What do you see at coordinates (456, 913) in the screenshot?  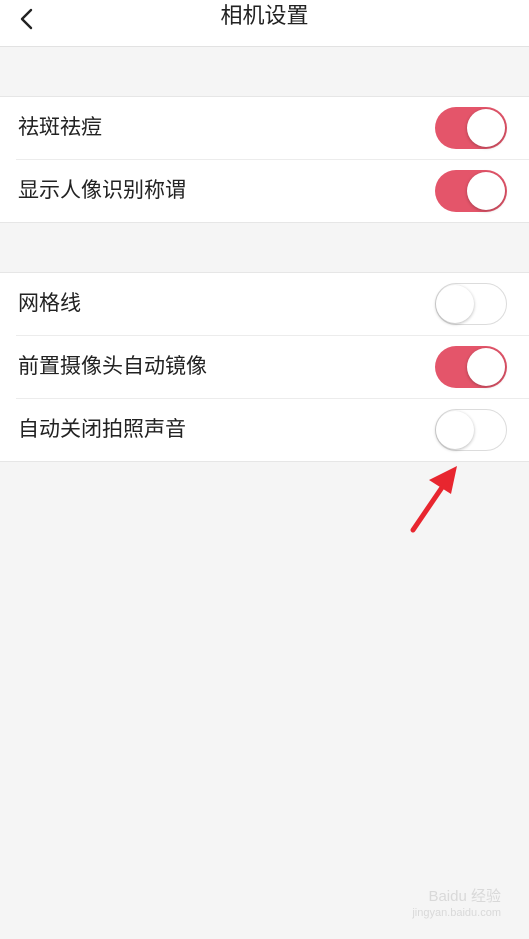 I see `watermark-url: jingyan.baidu.com` at bounding box center [456, 913].